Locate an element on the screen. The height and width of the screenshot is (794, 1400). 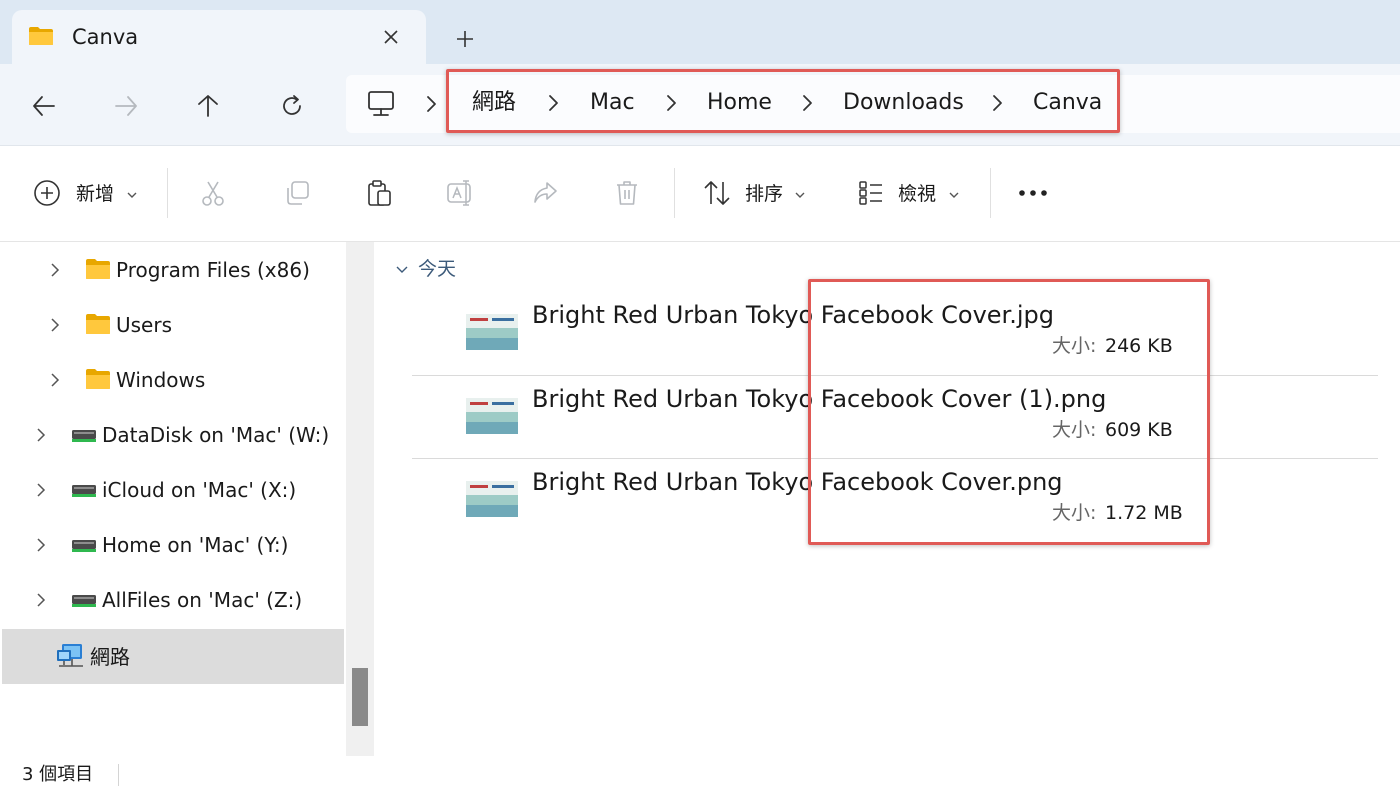
back-arrow-icon is located at coordinates (44, 106).